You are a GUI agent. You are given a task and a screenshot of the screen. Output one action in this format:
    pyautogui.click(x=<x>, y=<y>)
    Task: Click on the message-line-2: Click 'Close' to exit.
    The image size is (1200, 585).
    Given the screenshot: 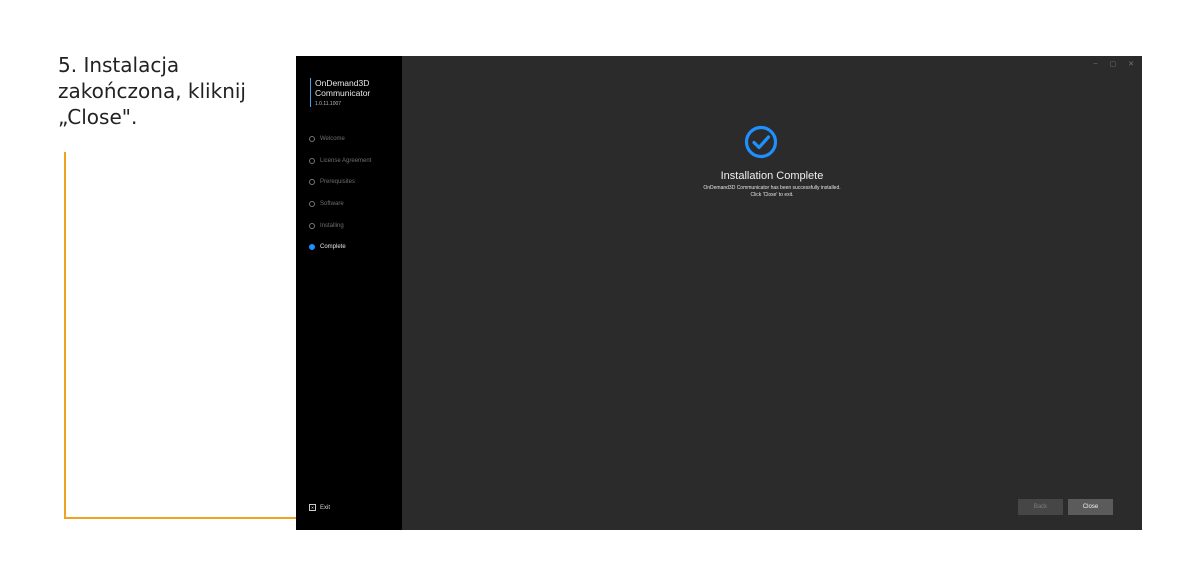 What is the action you would take?
    pyautogui.click(x=772, y=195)
    